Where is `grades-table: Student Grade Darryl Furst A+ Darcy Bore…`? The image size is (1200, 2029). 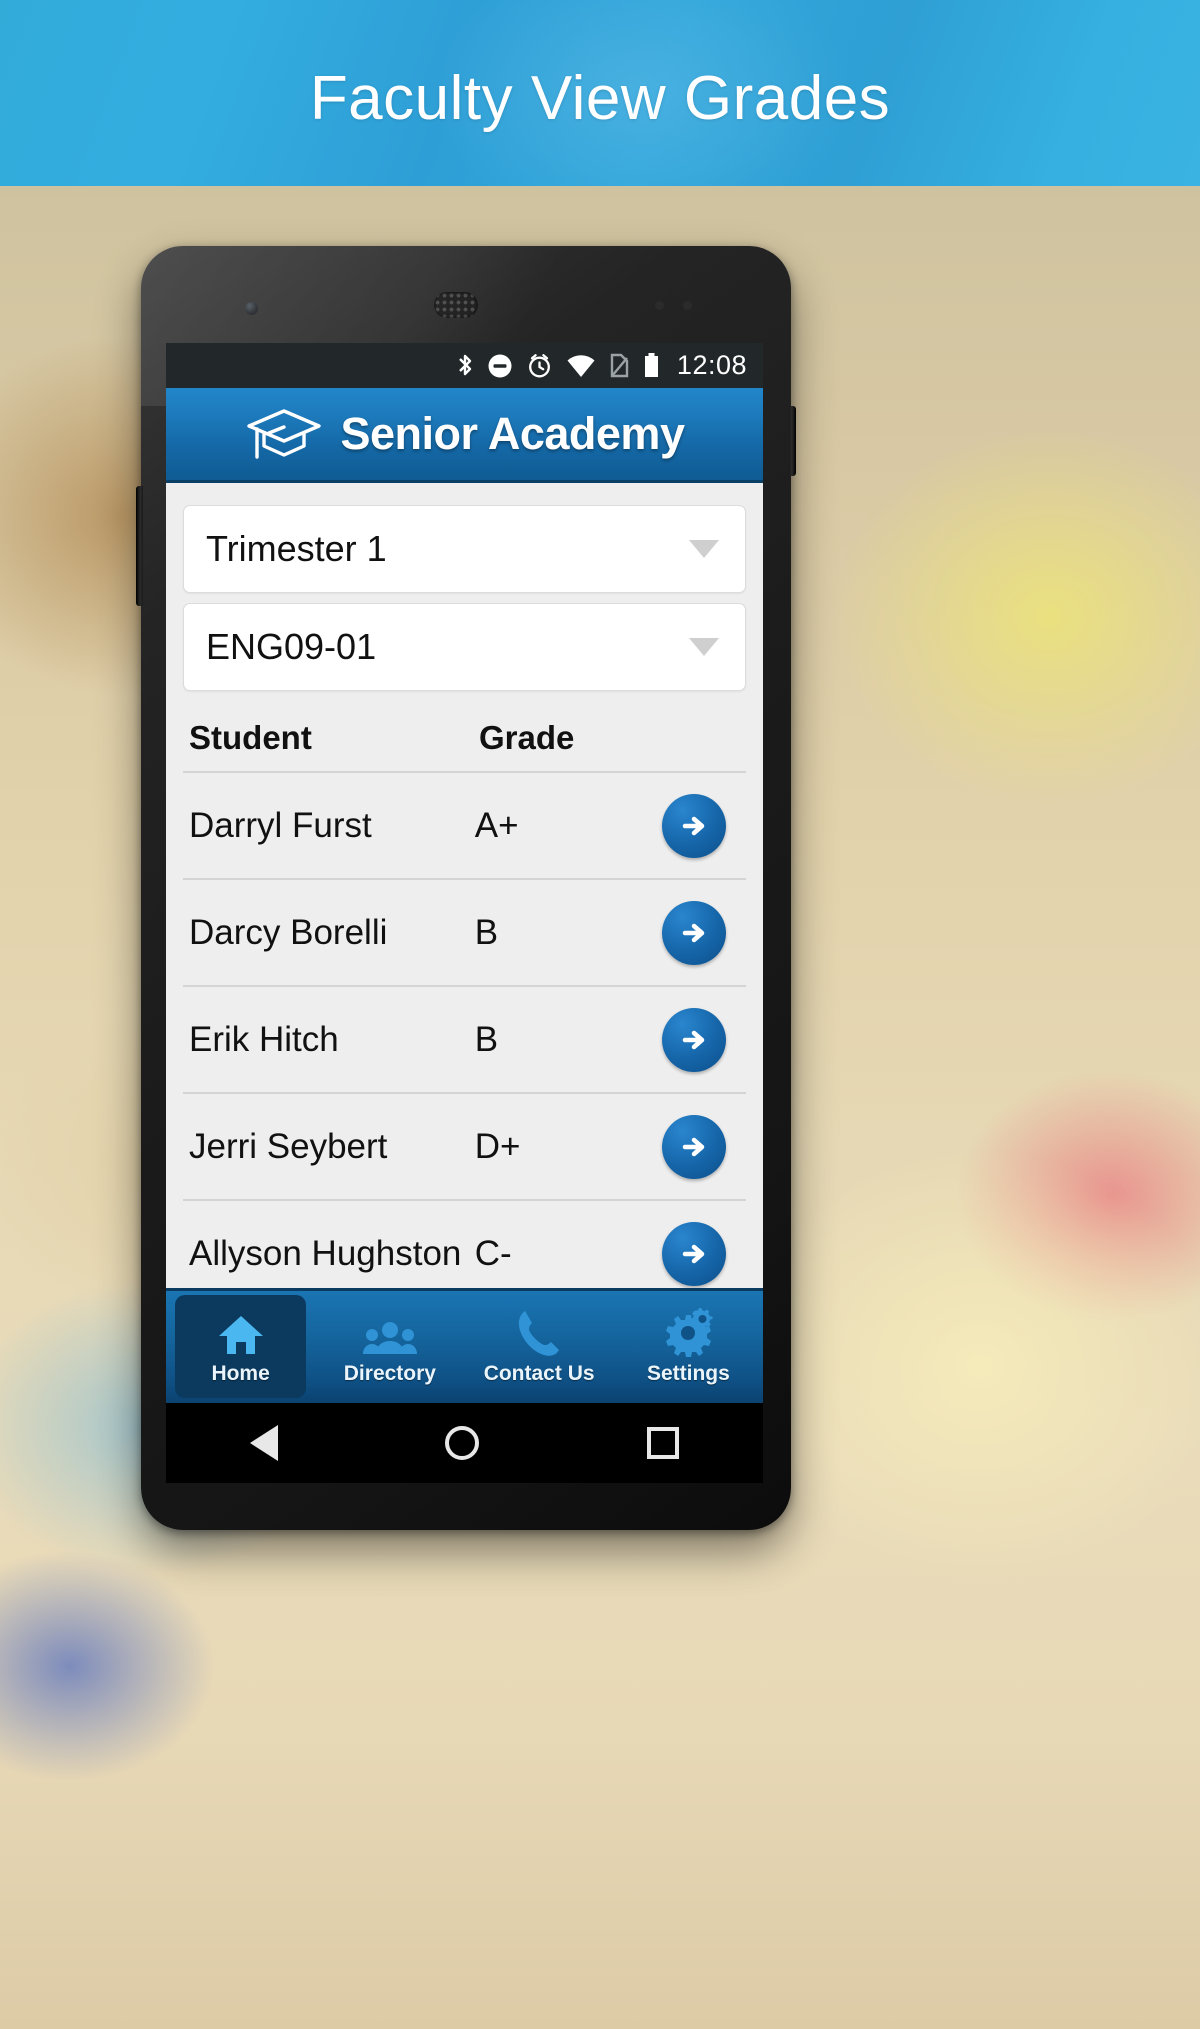
grades-table: Student Grade Darryl Furst A+ Darcy Bore… is located at coordinates (464, 1005).